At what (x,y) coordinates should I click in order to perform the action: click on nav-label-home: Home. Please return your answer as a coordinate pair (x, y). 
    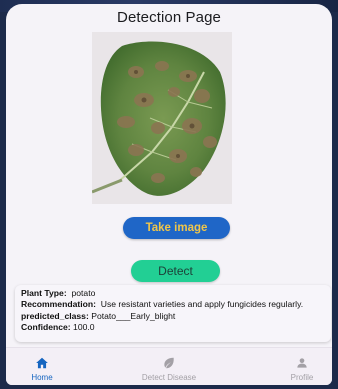
    Looking at the image, I should click on (42, 377).